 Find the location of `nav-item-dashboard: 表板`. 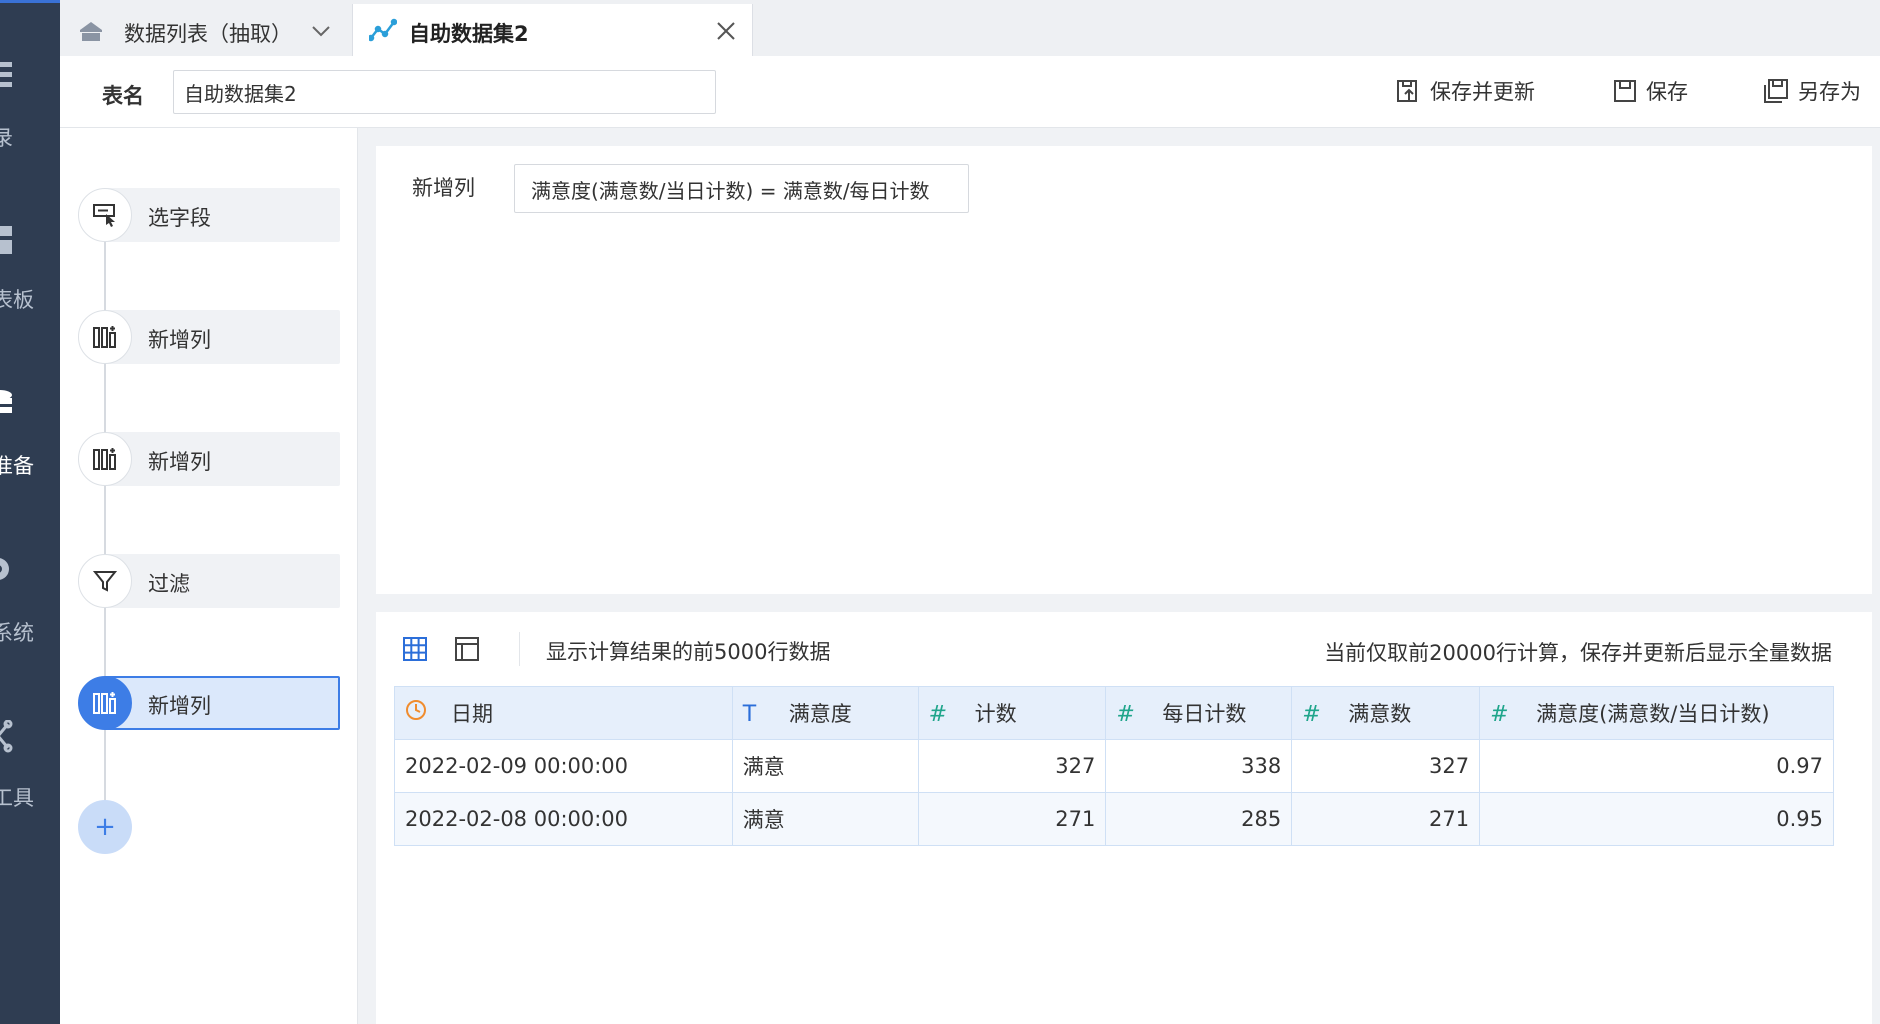

nav-item-dashboard: 表板 is located at coordinates (30, 286).